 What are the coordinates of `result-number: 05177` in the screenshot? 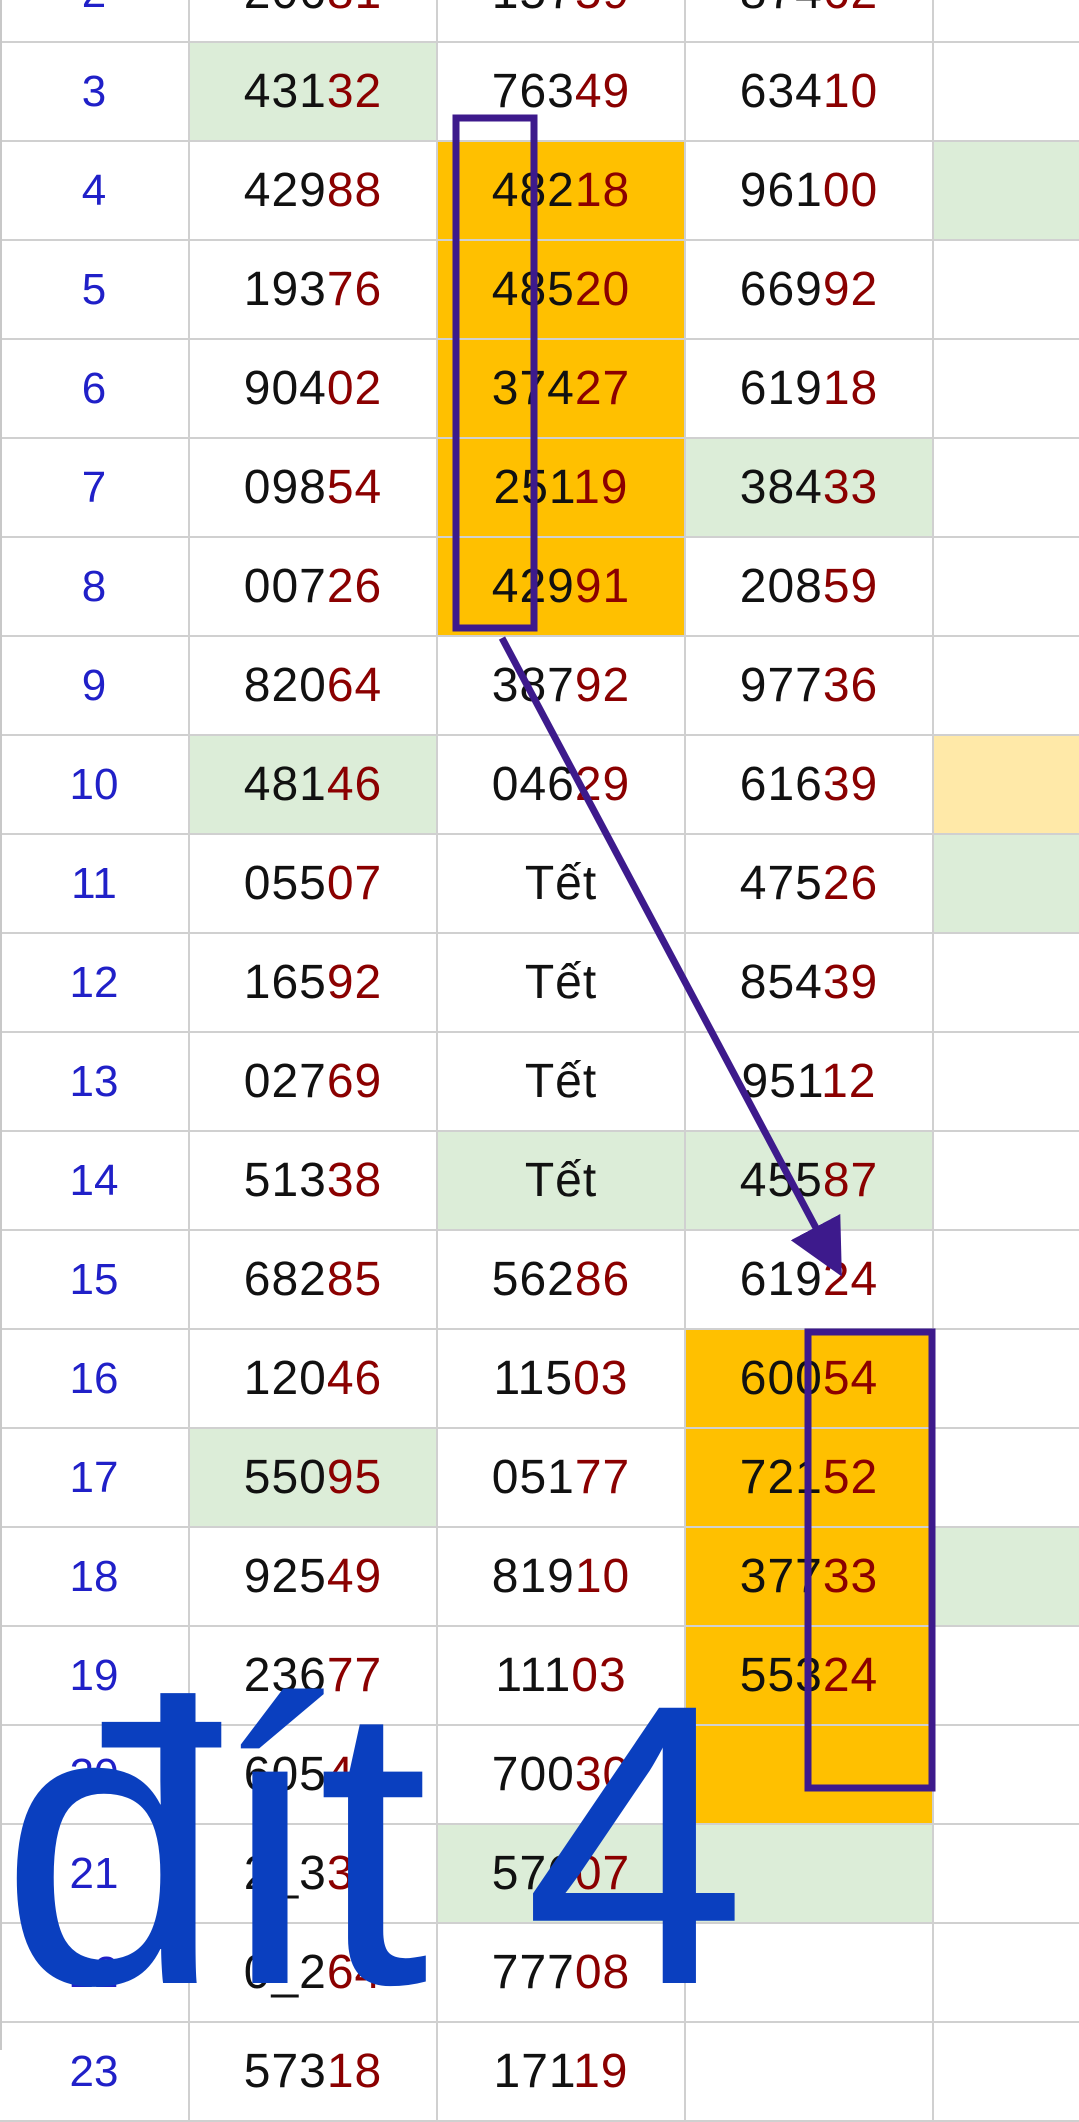 It's located at (561, 1477).